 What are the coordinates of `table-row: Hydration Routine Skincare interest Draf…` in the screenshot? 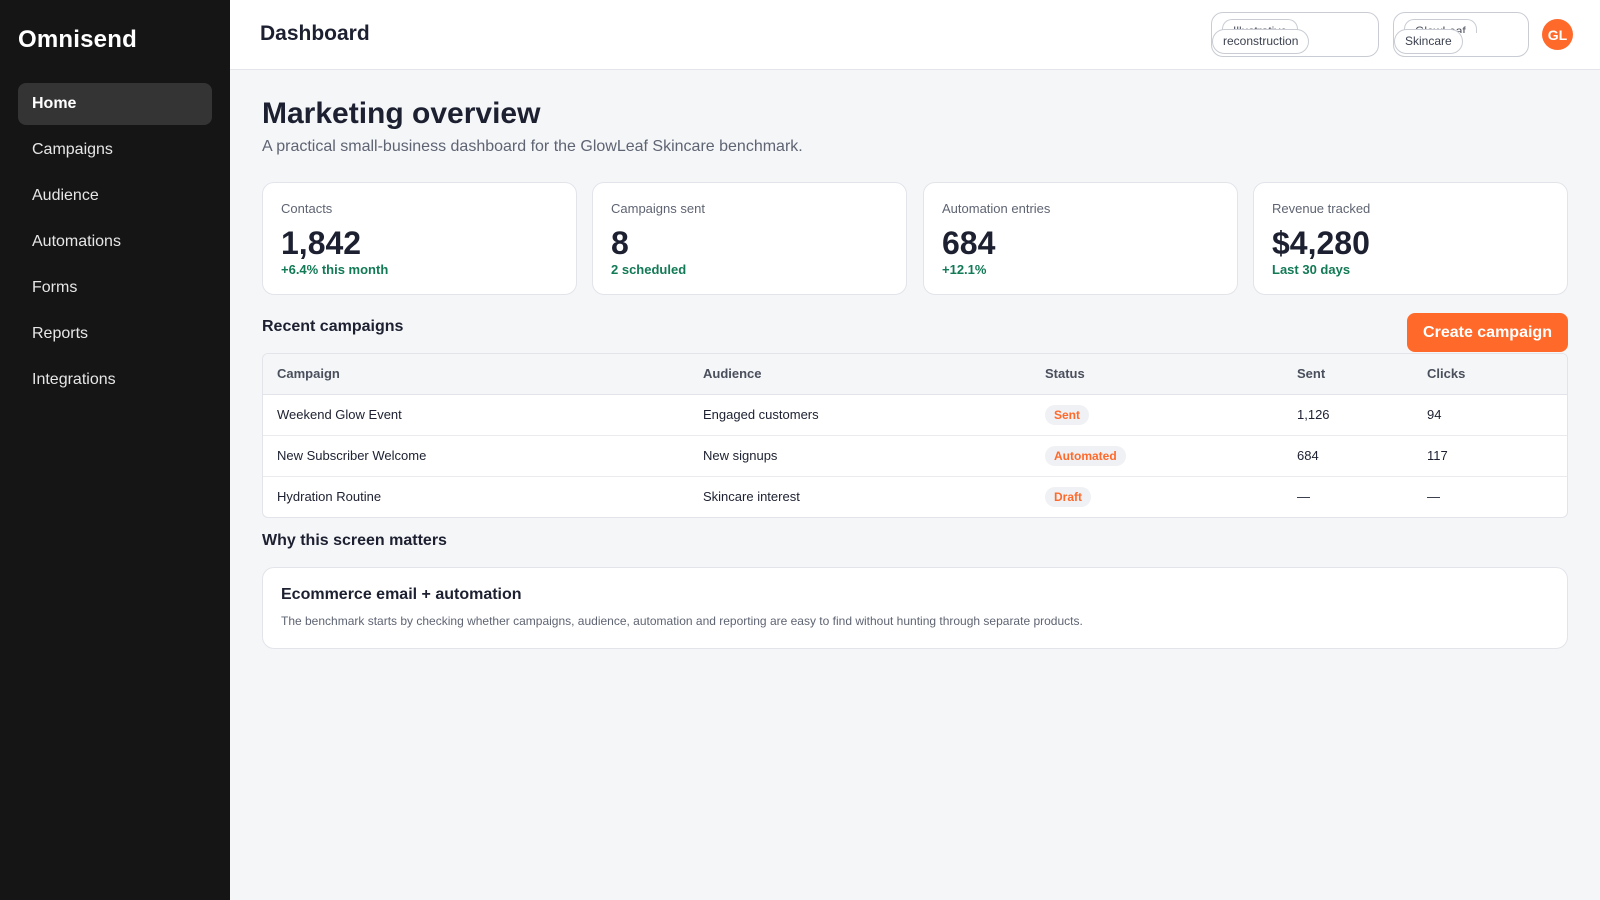 It's located at (915, 496).